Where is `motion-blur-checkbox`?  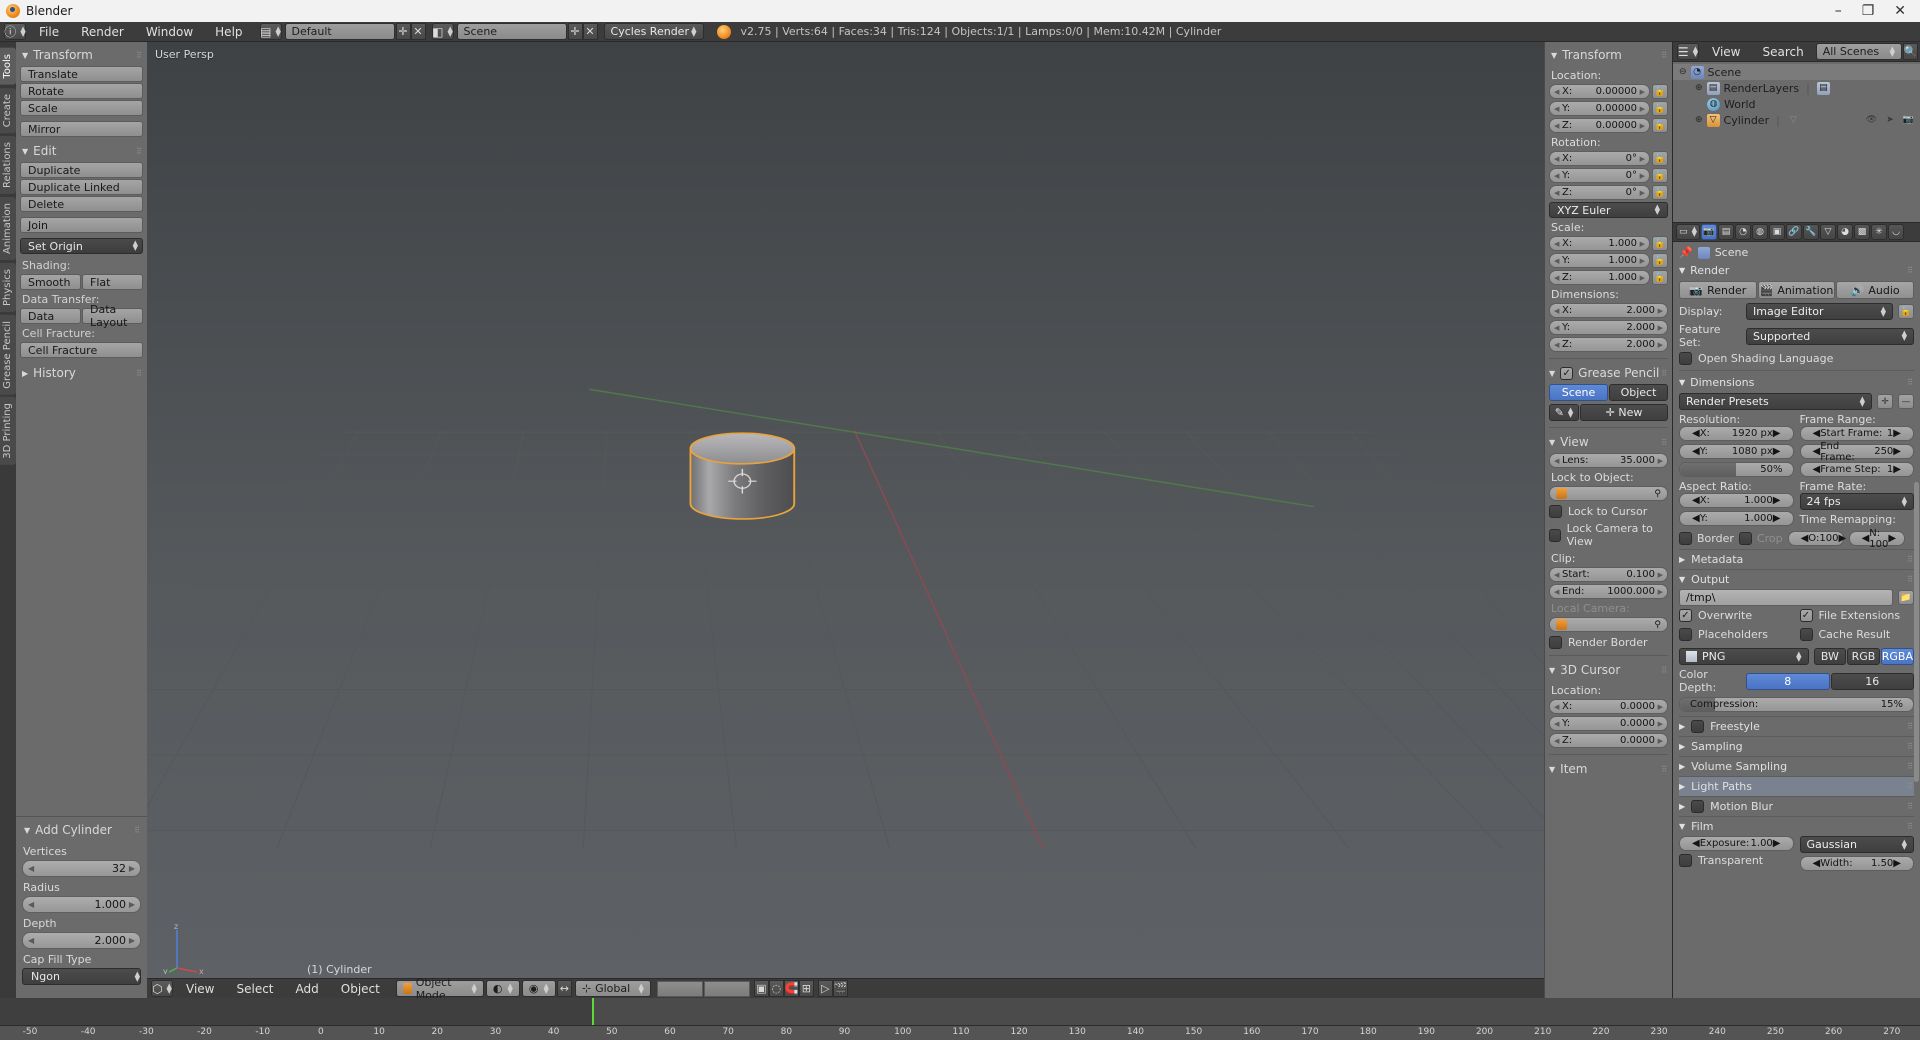
motion-blur-checkbox is located at coordinates (1698, 806).